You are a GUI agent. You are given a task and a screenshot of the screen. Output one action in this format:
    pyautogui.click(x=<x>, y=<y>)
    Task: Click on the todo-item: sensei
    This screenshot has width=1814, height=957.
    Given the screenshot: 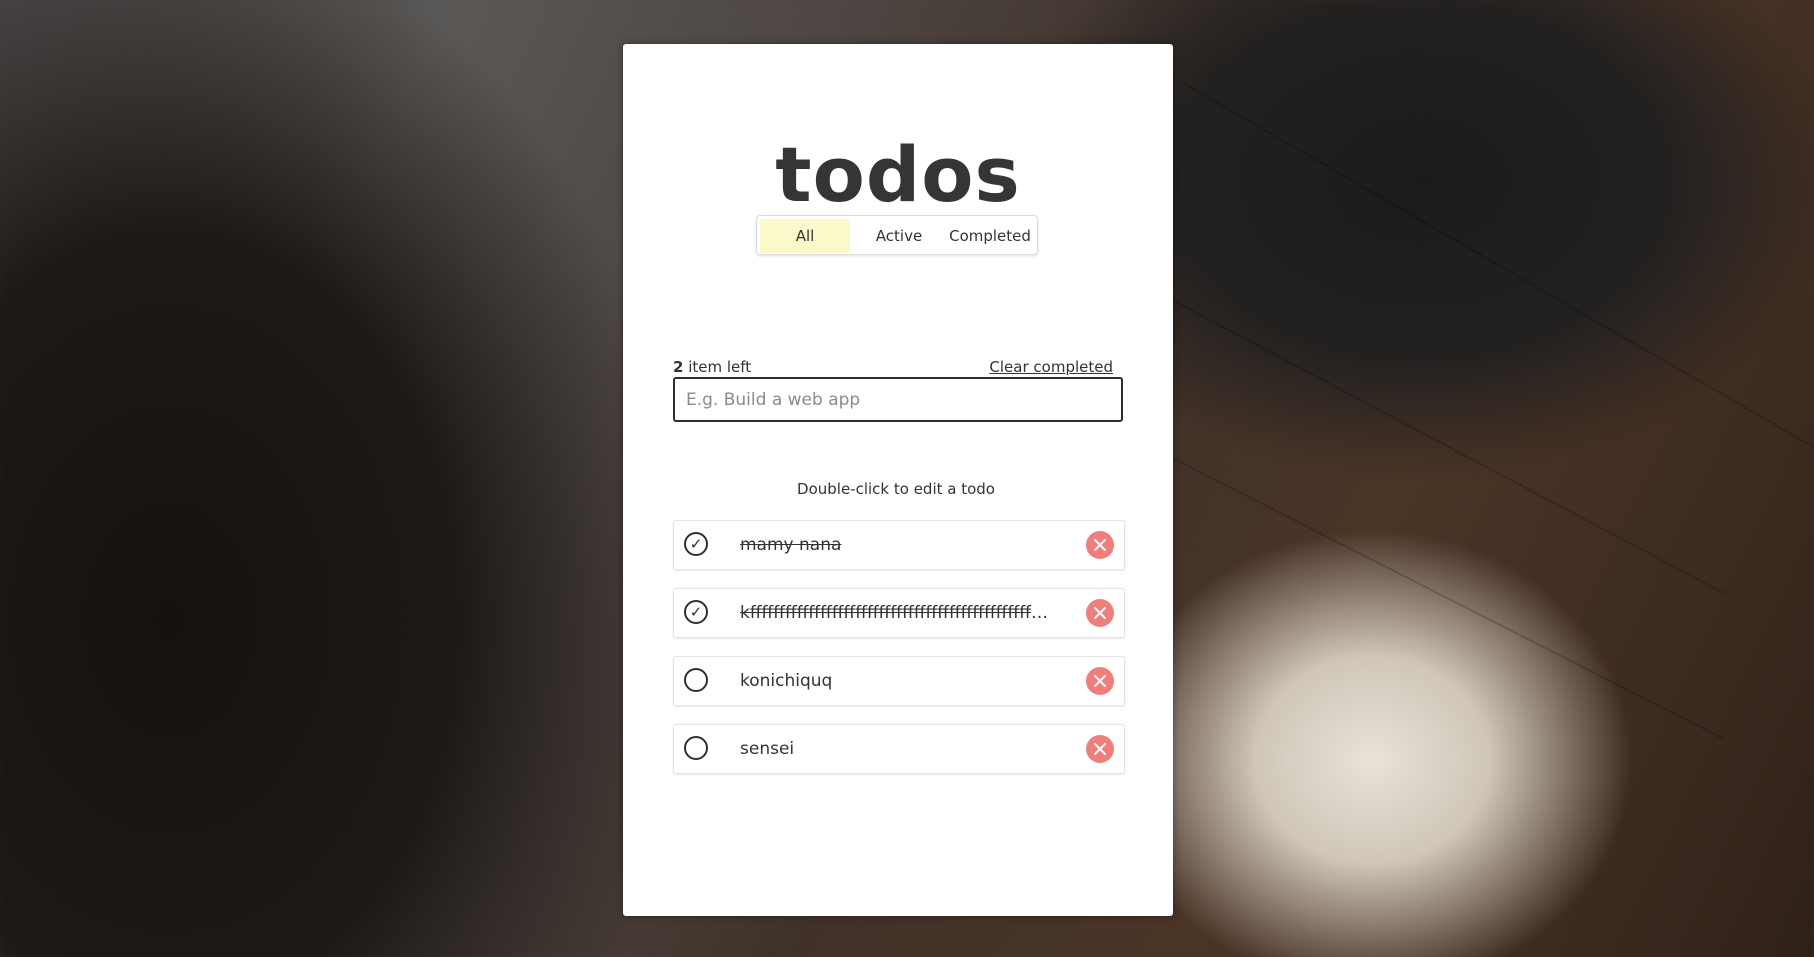 What is the action you would take?
    pyautogui.click(x=899, y=749)
    